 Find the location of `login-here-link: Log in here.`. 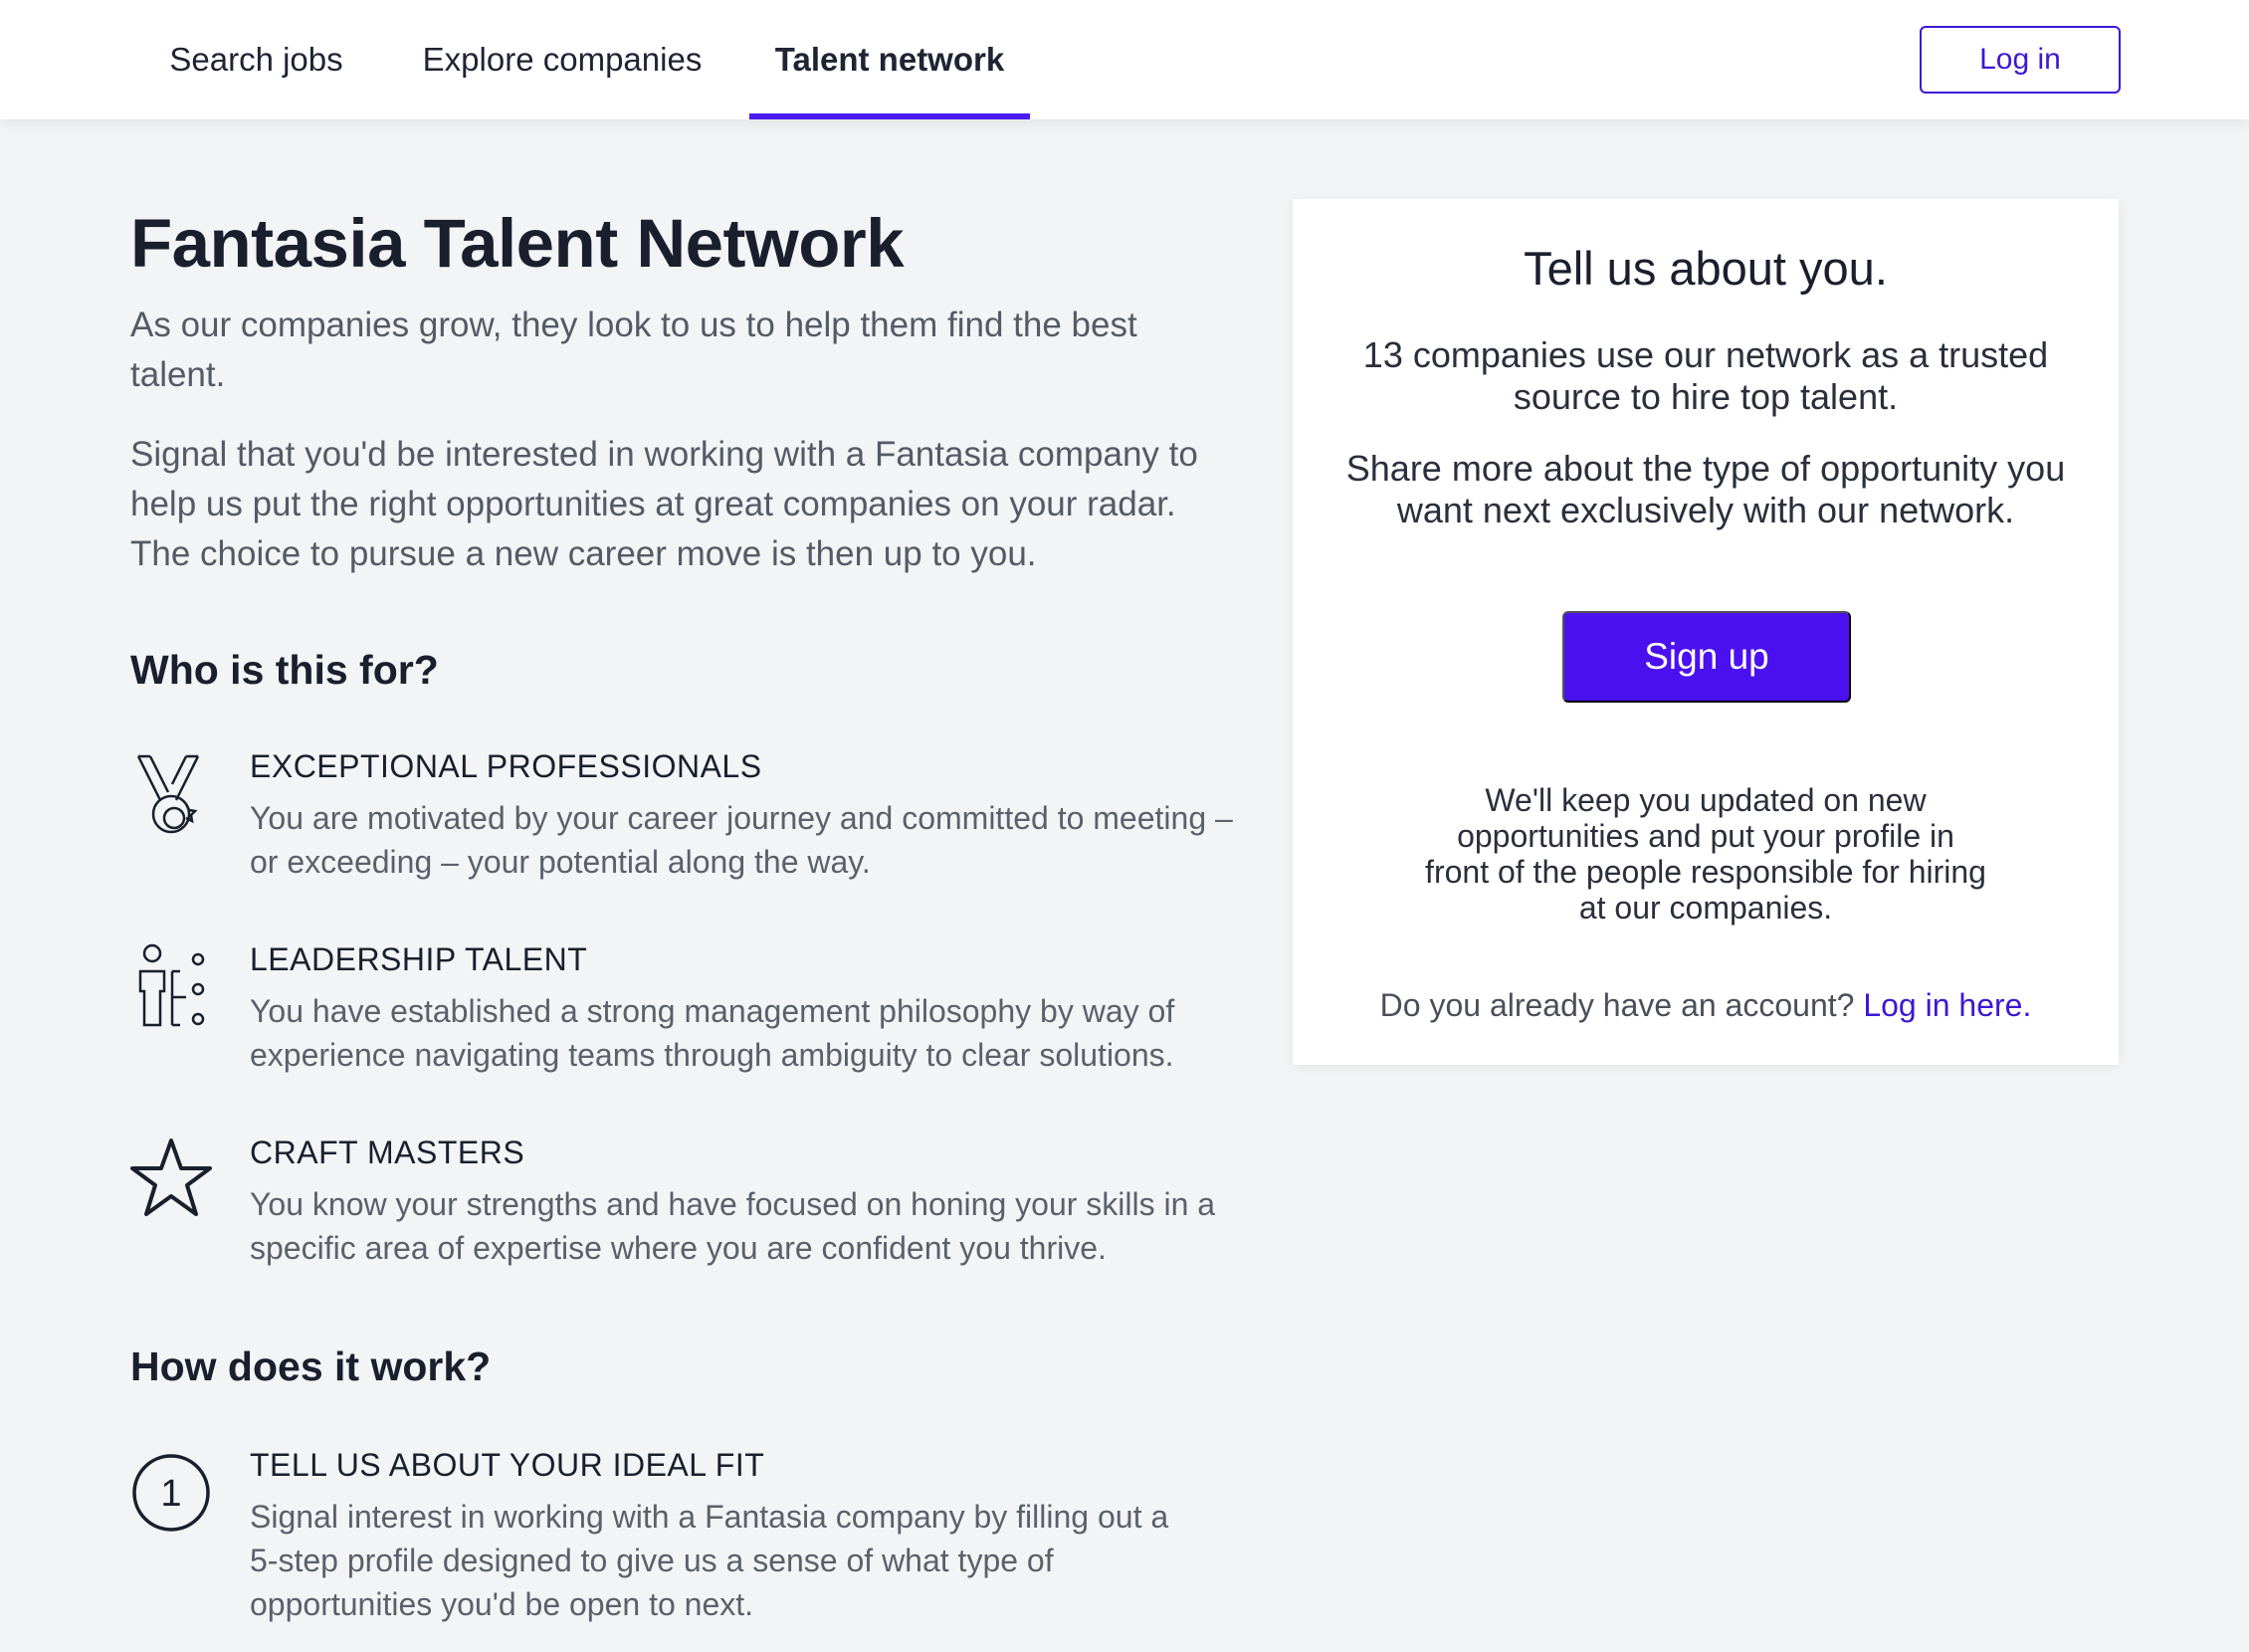

login-here-link: Log in here. is located at coordinates (1947, 1005).